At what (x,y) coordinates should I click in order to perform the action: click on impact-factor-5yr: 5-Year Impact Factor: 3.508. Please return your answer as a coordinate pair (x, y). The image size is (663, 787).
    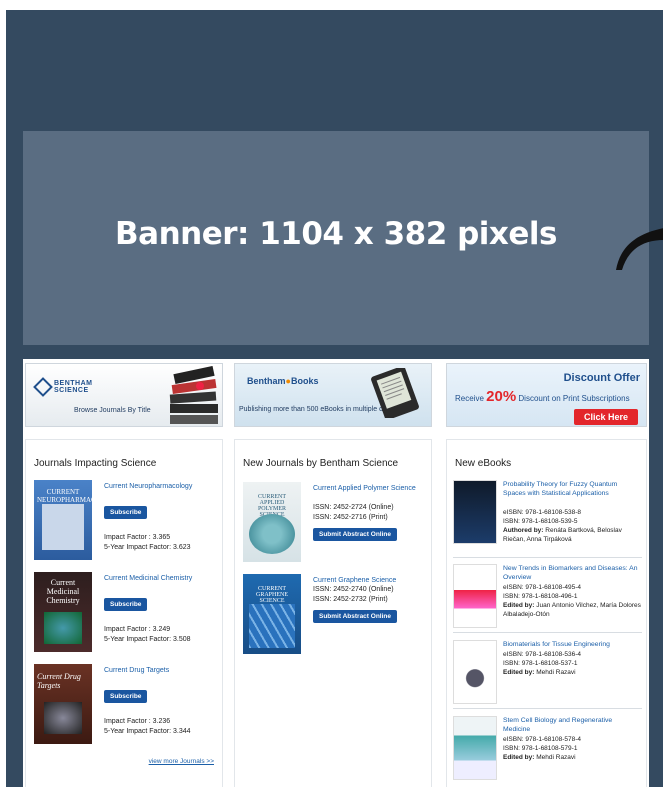
    Looking at the image, I should click on (147, 639).